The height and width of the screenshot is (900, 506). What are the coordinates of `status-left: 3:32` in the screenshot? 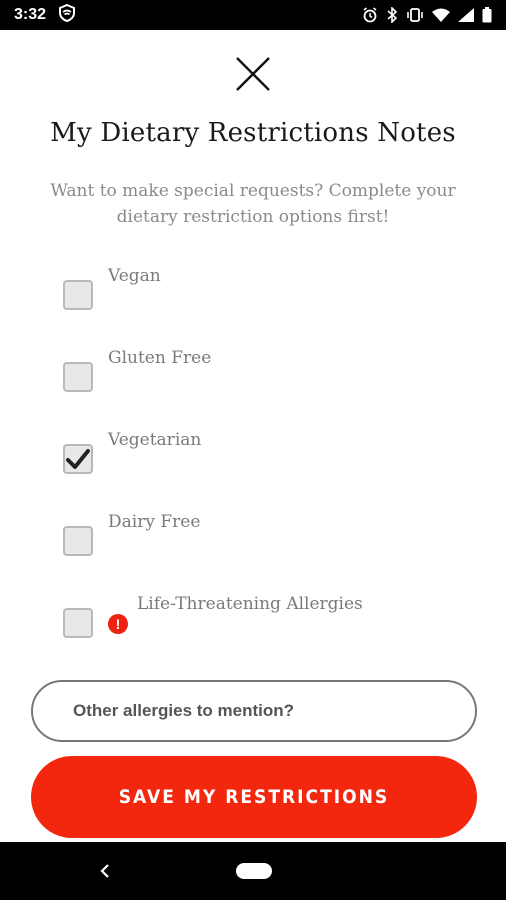 It's located at (45, 15).